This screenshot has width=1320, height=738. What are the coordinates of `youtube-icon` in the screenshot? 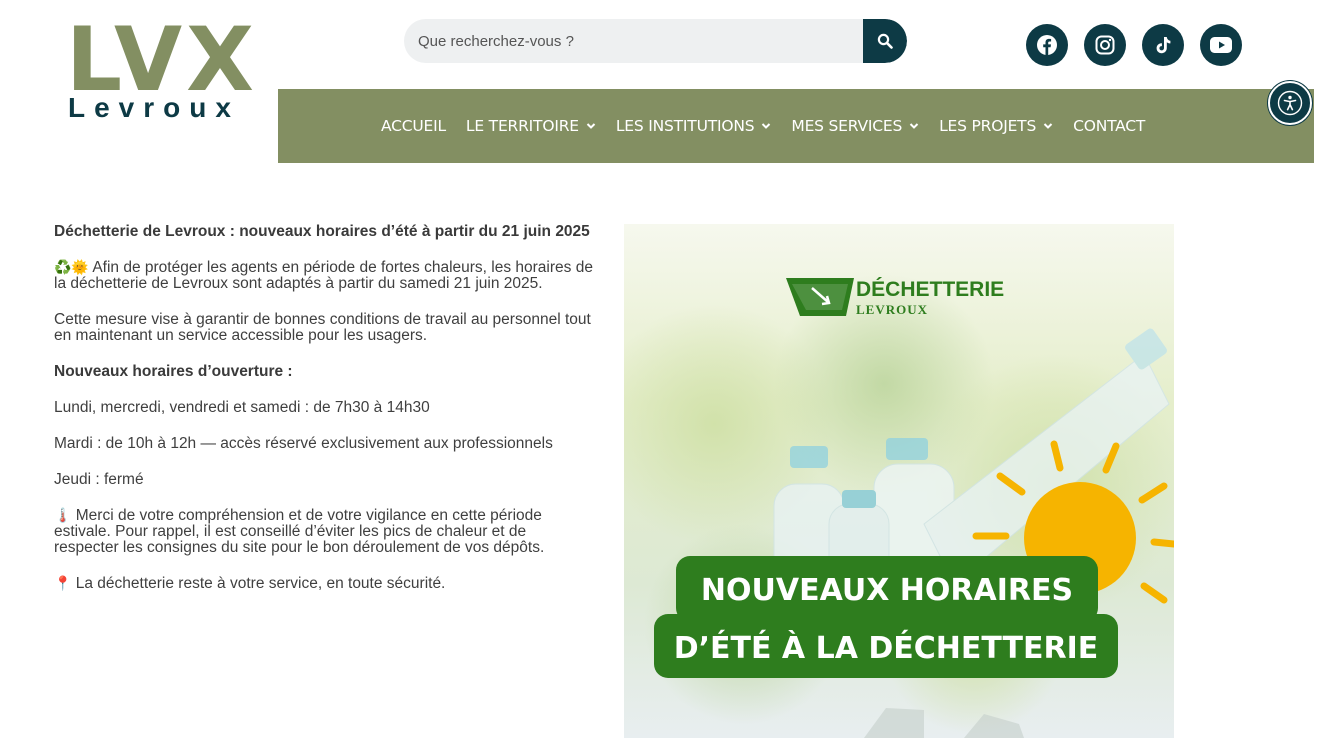 It's located at (1221, 45).